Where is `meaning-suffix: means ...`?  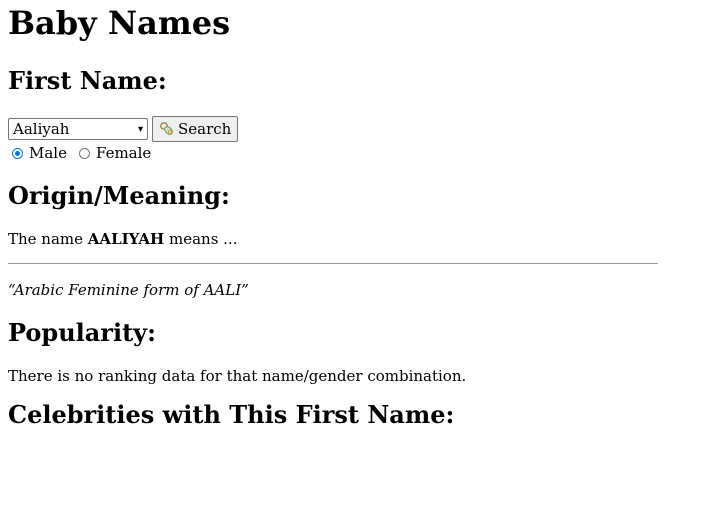 meaning-suffix: means ... is located at coordinates (203, 239).